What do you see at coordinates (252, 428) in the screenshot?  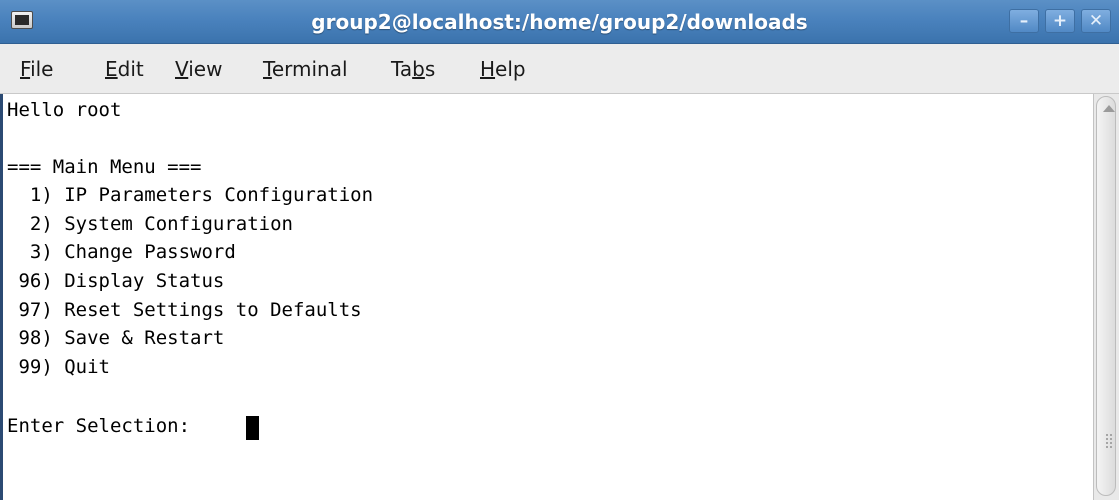 I see `text-cursor` at bounding box center [252, 428].